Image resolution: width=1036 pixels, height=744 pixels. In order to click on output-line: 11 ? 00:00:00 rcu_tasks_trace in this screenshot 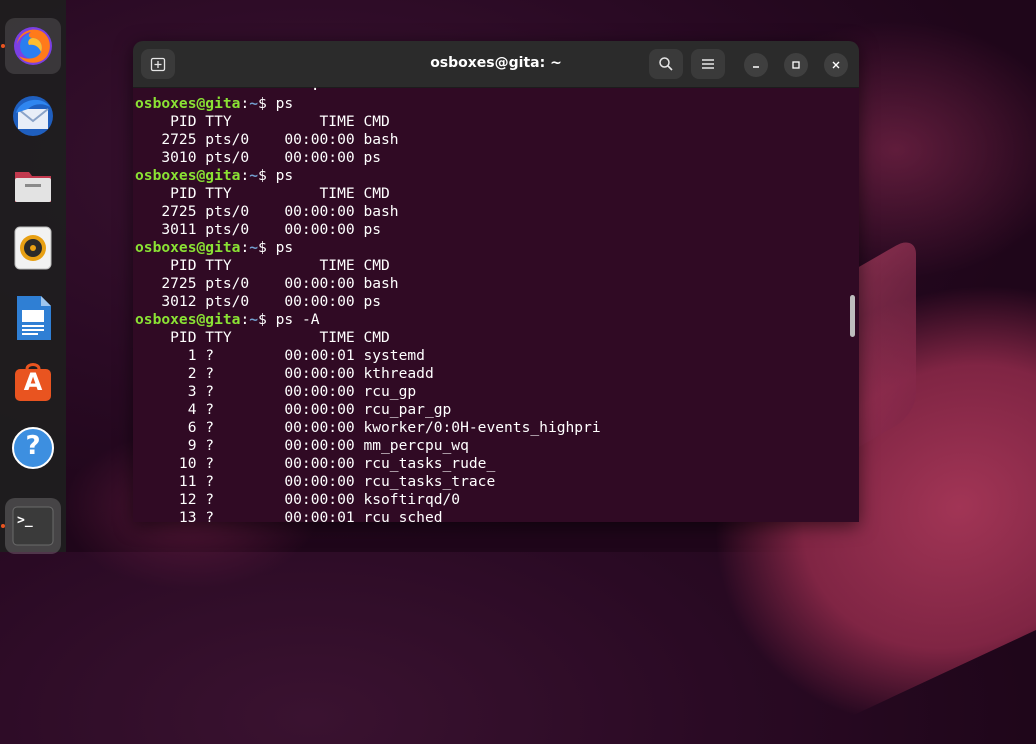, I will do `click(315, 481)`.